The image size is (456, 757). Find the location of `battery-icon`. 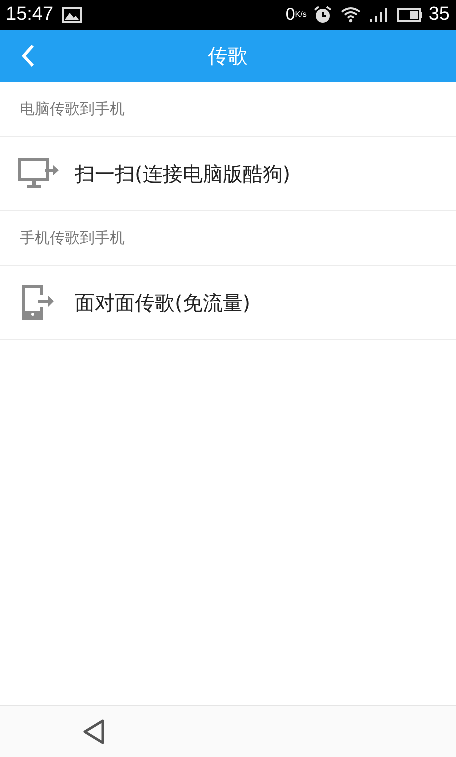

battery-icon is located at coordinates (409, 15).